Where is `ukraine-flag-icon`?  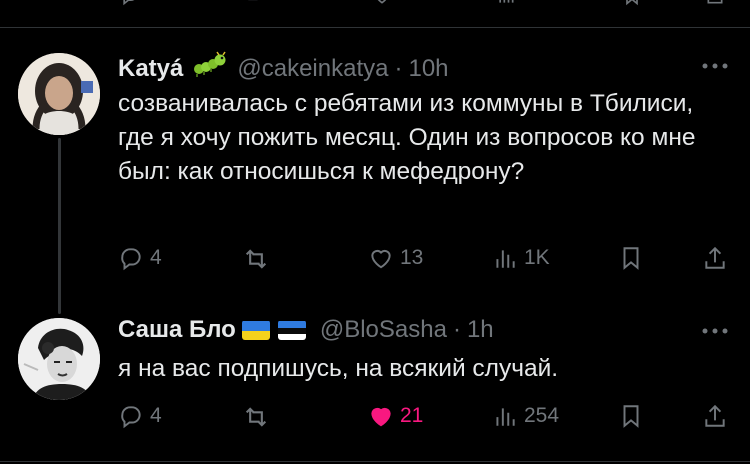
ukraine-flag-icon is located at coordinates (255, 330).